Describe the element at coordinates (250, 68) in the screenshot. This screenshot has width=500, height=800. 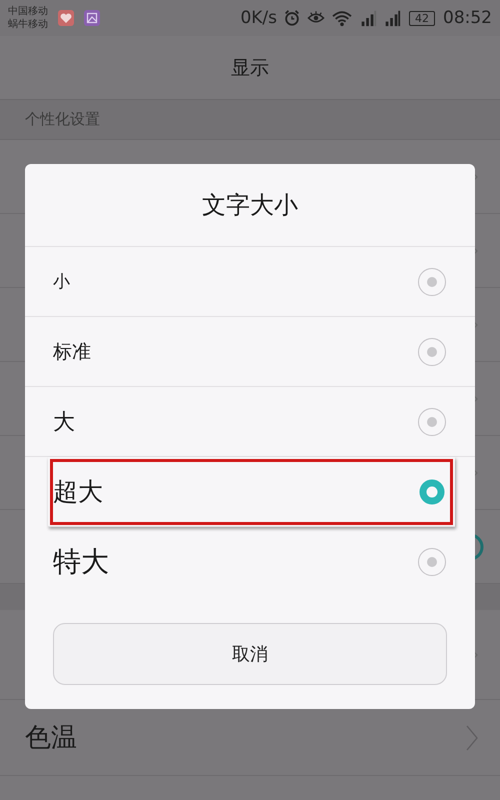
I see `page-title: 显示` at that location.